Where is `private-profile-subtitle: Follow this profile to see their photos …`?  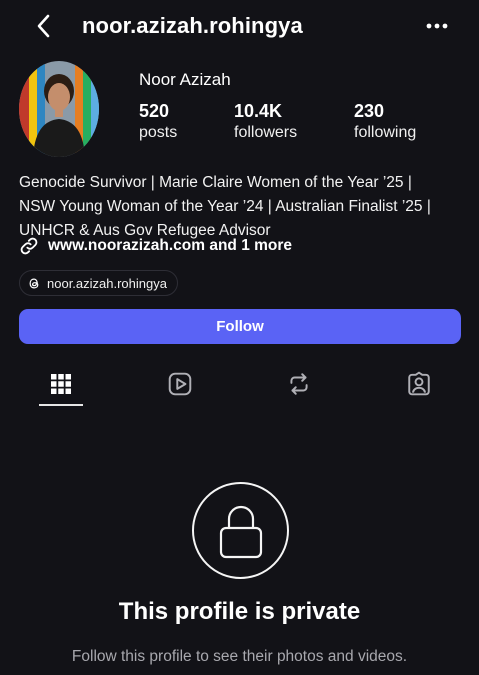
private-profile-subtitle: Follow this profile to see their photos … is located at coordinates (239, 656).